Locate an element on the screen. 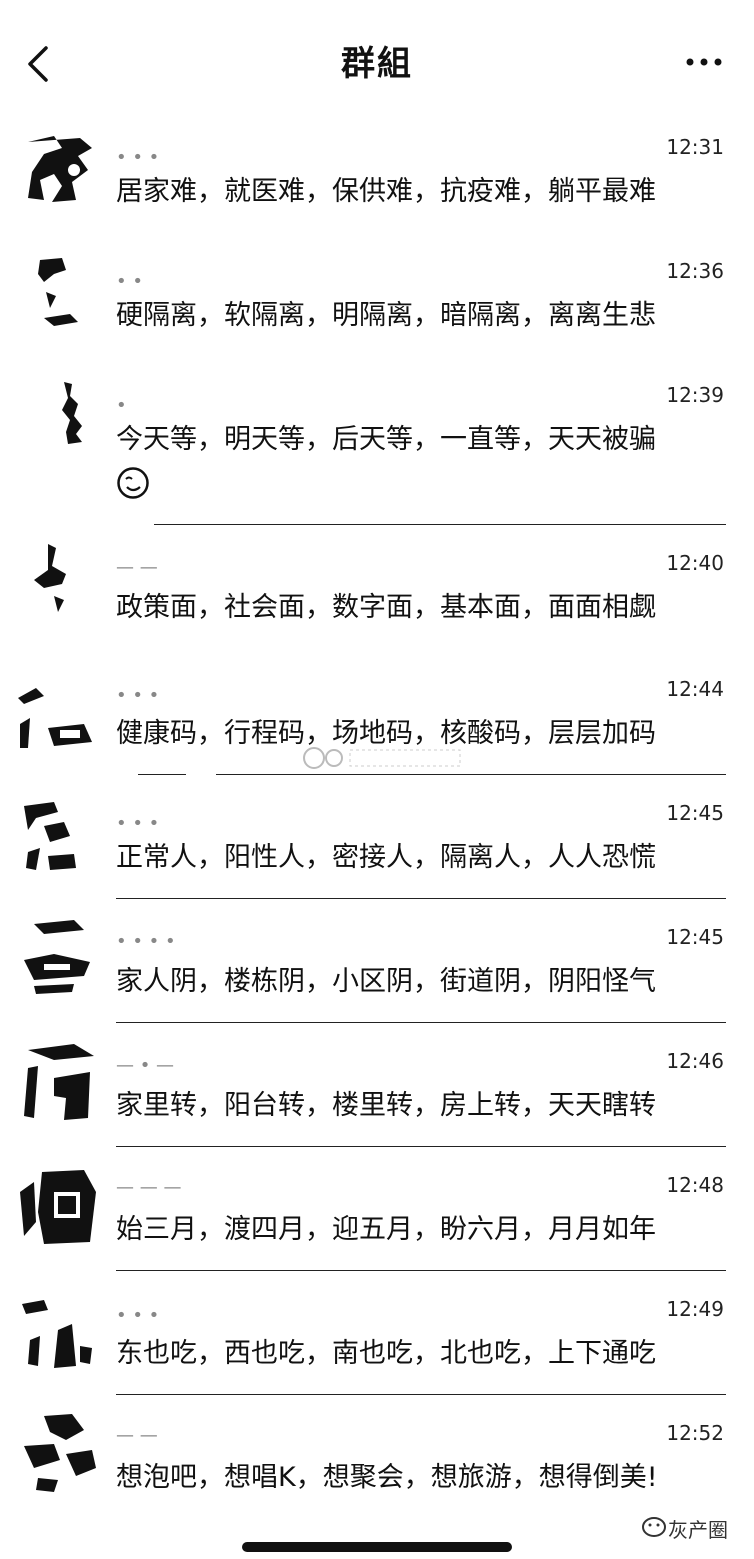 The image size is (754, 1559). brand-text: 灰产圈 is located at coordinates (698, 1530).